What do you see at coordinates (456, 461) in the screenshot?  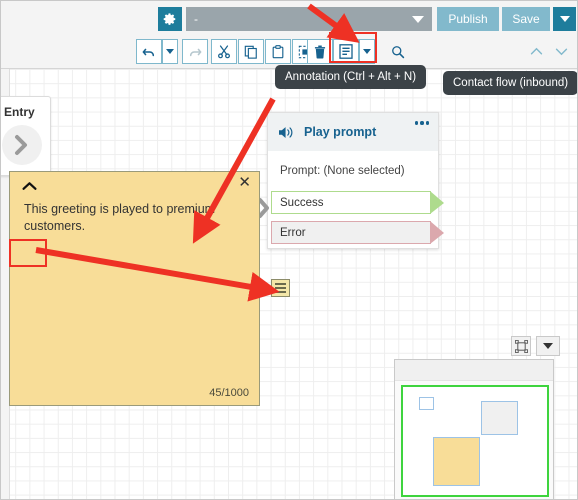 I see `minimap-note-shape` at bounding box center [456, 461].